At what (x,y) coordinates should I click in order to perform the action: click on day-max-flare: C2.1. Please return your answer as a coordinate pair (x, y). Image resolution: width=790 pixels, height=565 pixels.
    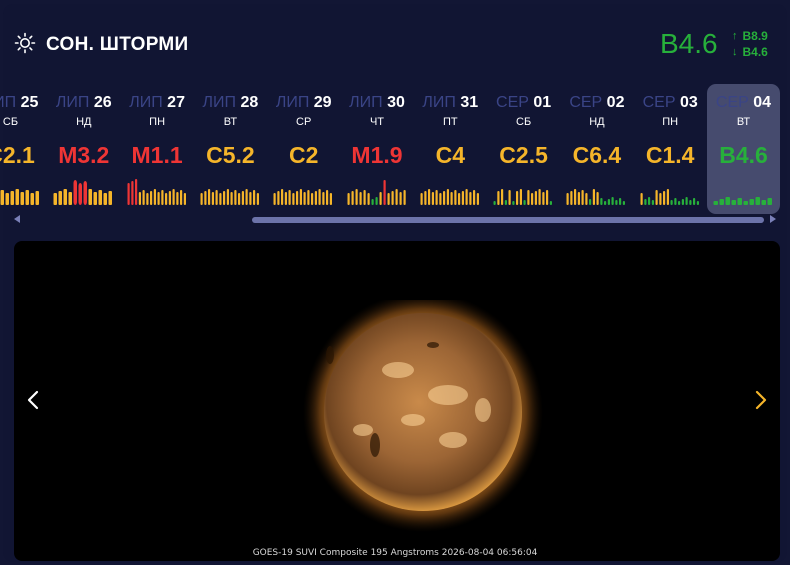
    Looking at the image, I should click on (17, 155).